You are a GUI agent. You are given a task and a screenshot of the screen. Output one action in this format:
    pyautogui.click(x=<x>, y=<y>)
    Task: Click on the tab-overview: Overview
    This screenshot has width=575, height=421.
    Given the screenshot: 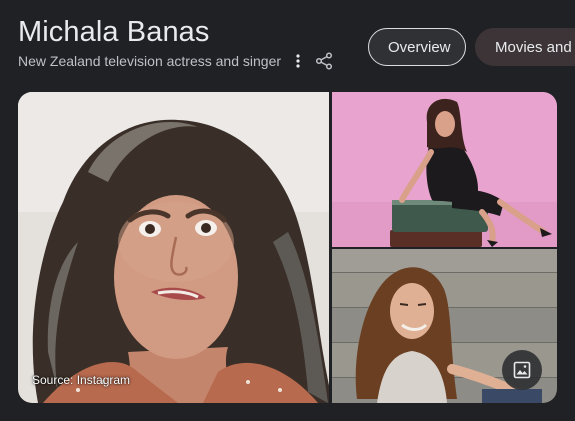 What is the action you would take?
    pyautogui.click(x=417, y=47)
    